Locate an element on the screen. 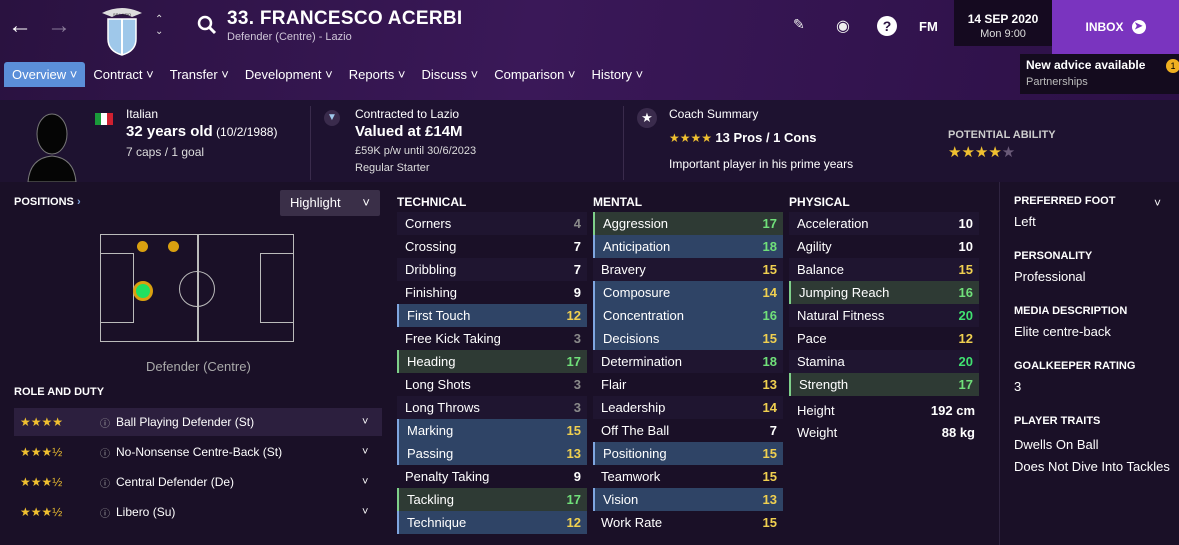  position-dot-main is located at coordinates (143, 291).